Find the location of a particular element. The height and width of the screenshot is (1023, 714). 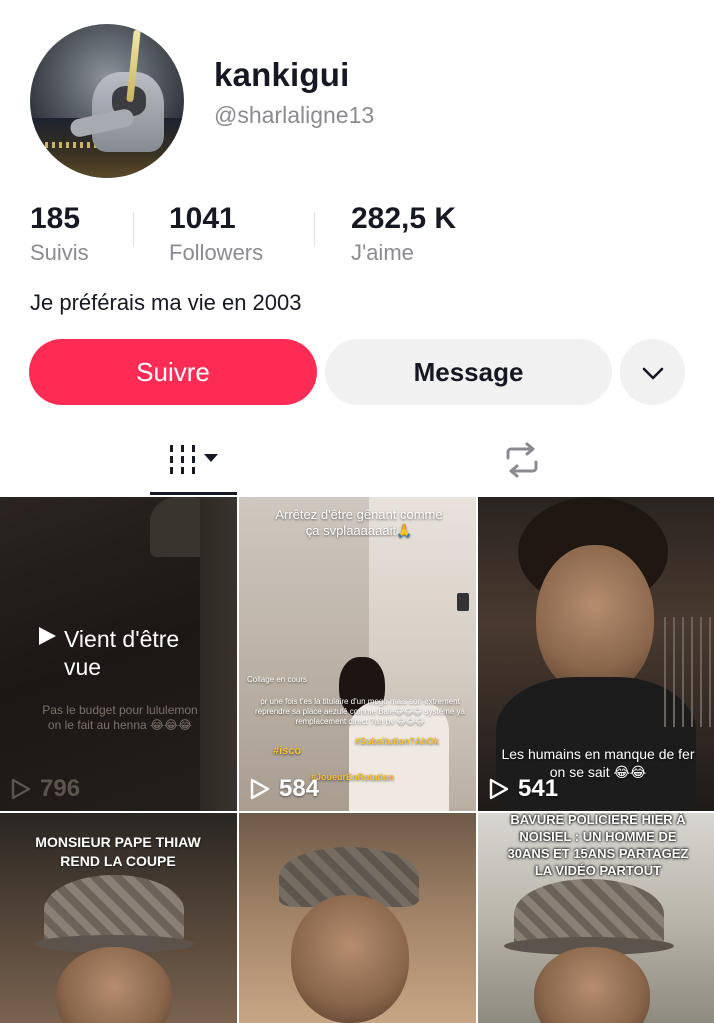

view-count-value: 584 is located at coordinates (299, 788).